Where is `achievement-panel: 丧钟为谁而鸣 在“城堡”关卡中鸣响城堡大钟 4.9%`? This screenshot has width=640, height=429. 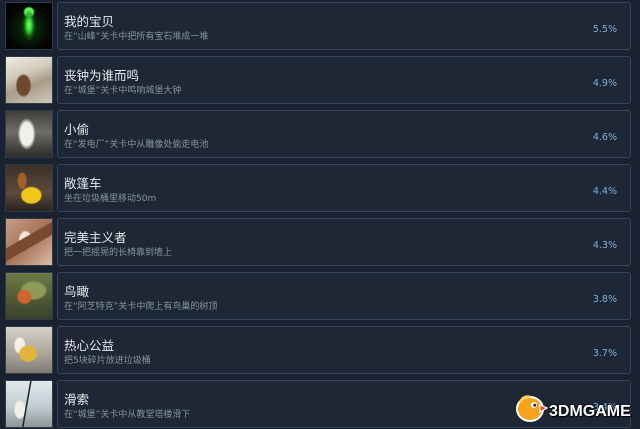
achievement-panel: 丧钟为谁而鸣 在“城堡”关卡中鸣响城堡大钟 4.9% is located at coordinates (344, 80).